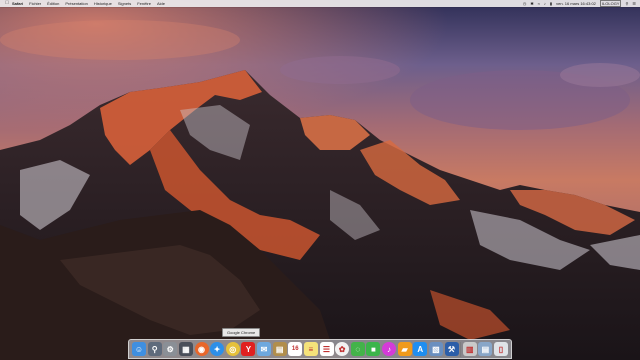 Image resolution: width=640 pixels, height=360 pixels. What do you see at coordinates (461, 349) in the screenshot?
I see `dock-separator` at bounding box center [461, 349].